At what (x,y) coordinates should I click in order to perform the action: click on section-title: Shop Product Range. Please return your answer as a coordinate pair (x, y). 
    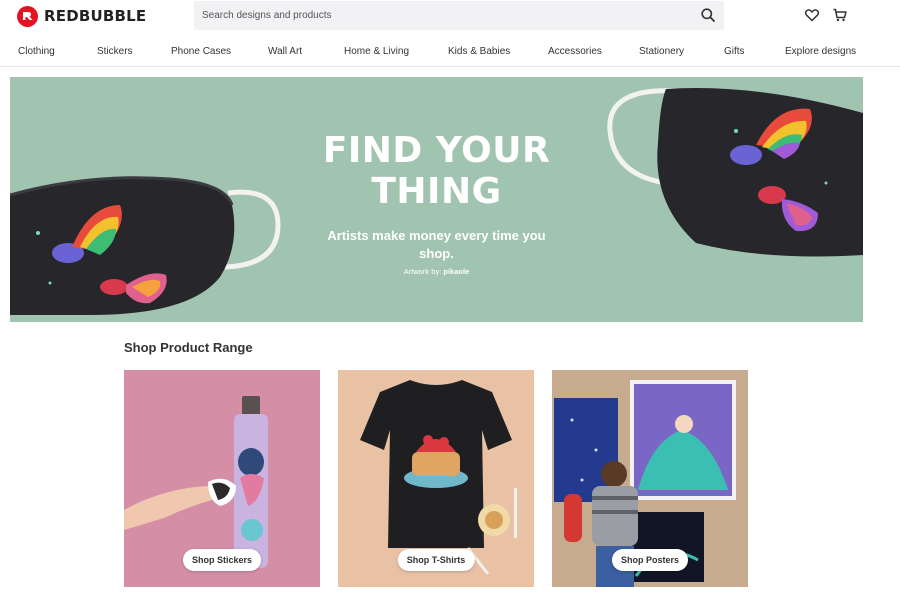
    Looking at the image, I should click on (188, 347).